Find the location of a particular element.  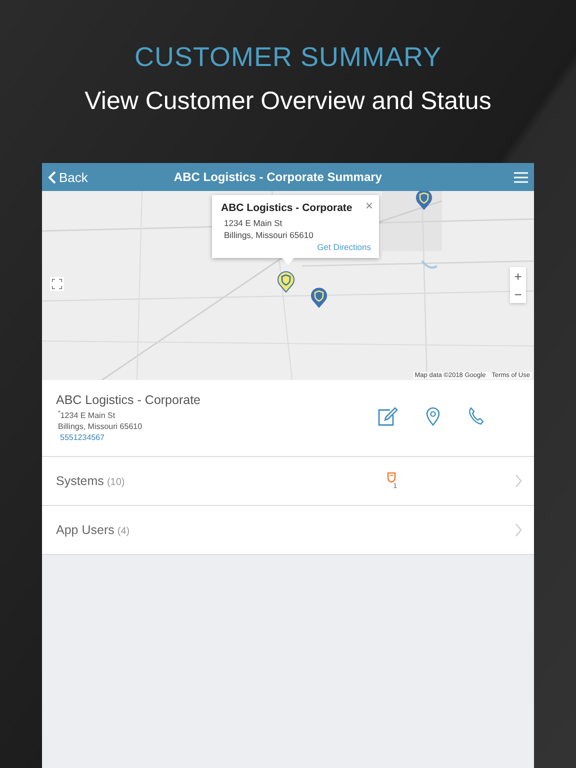

fullscreen-icon is located at coordinates (57, 284).